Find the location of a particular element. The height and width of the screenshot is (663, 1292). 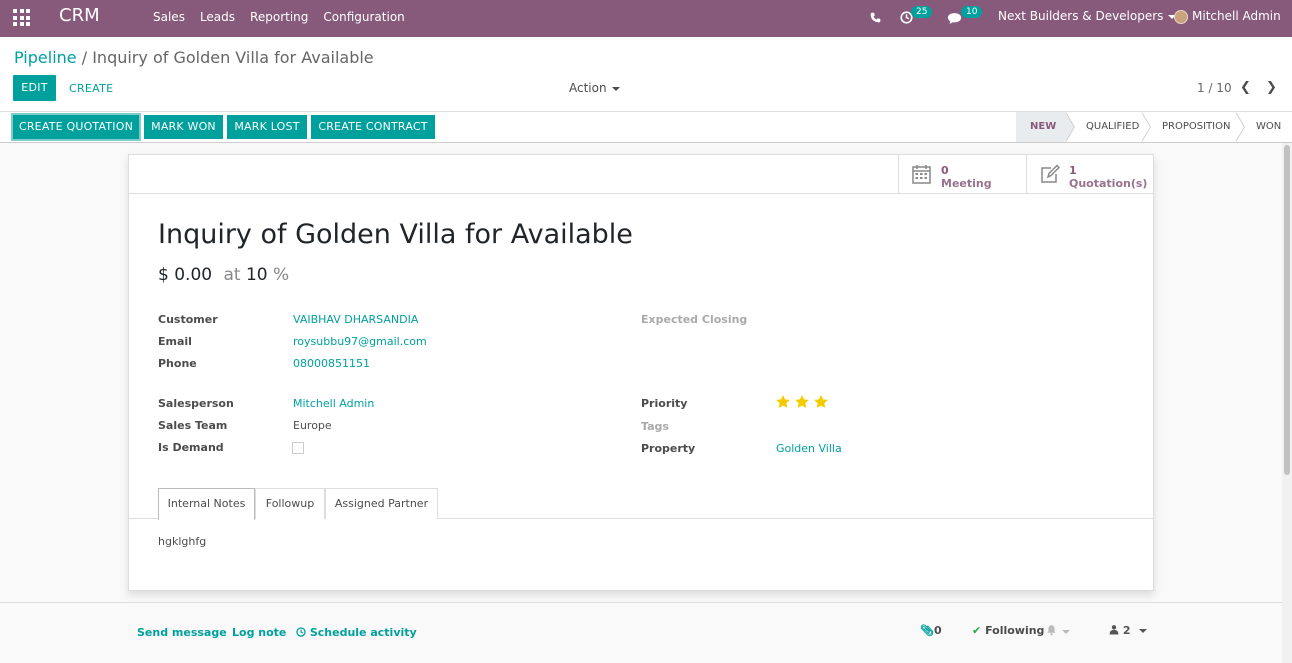

activity-count-badge: 25 is located at coordinates (922, 12).